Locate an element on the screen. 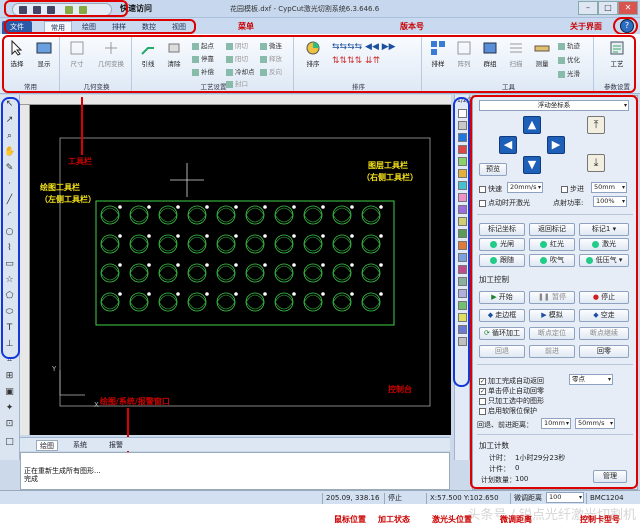 The width and height of the screenshot is (640, 529). tab-drawing-log: 绘图 is located at coordinates (47, 445).